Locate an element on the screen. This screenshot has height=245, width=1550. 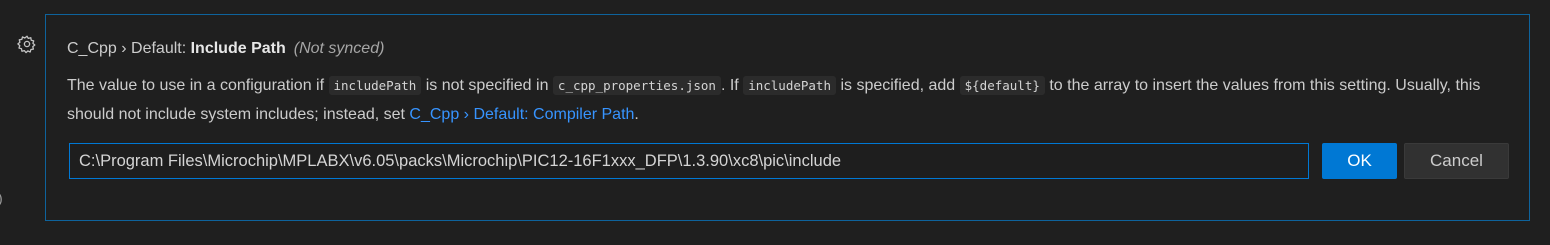
sync-status-indicator: (Not synced) is located at coordinates (339, 48).